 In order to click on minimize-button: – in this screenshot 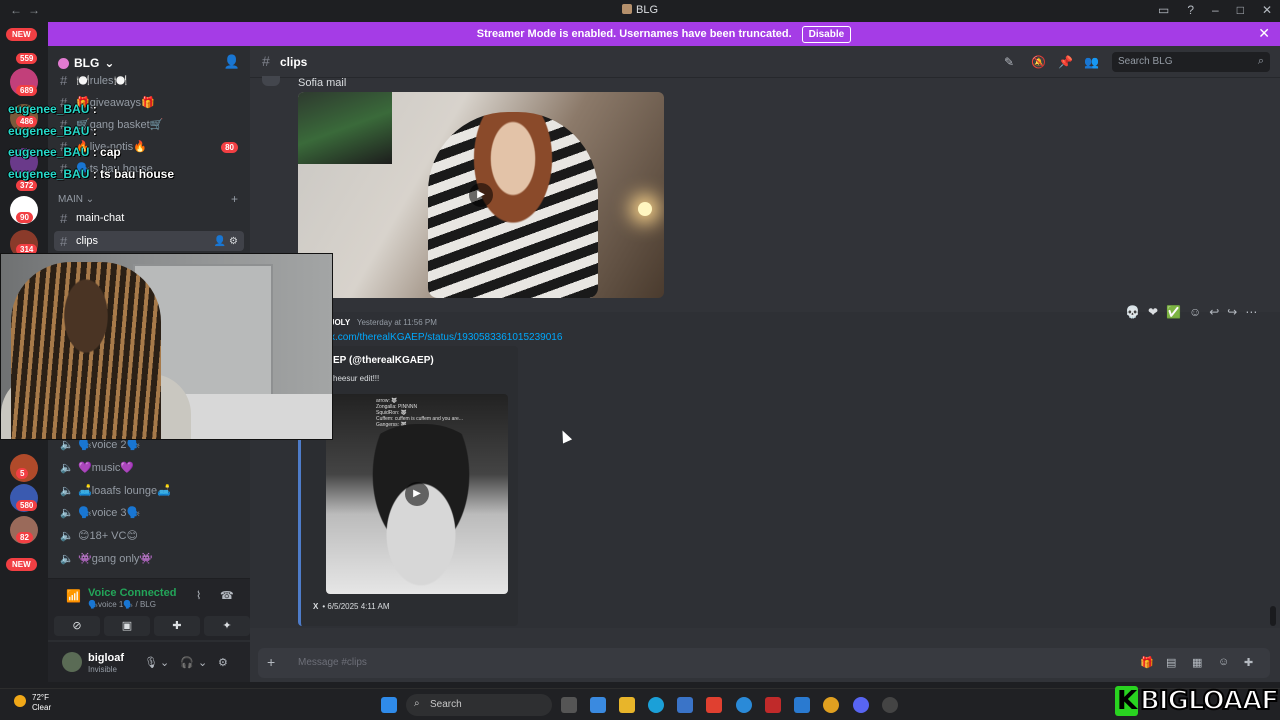, I will do `click(1215, 10)`.